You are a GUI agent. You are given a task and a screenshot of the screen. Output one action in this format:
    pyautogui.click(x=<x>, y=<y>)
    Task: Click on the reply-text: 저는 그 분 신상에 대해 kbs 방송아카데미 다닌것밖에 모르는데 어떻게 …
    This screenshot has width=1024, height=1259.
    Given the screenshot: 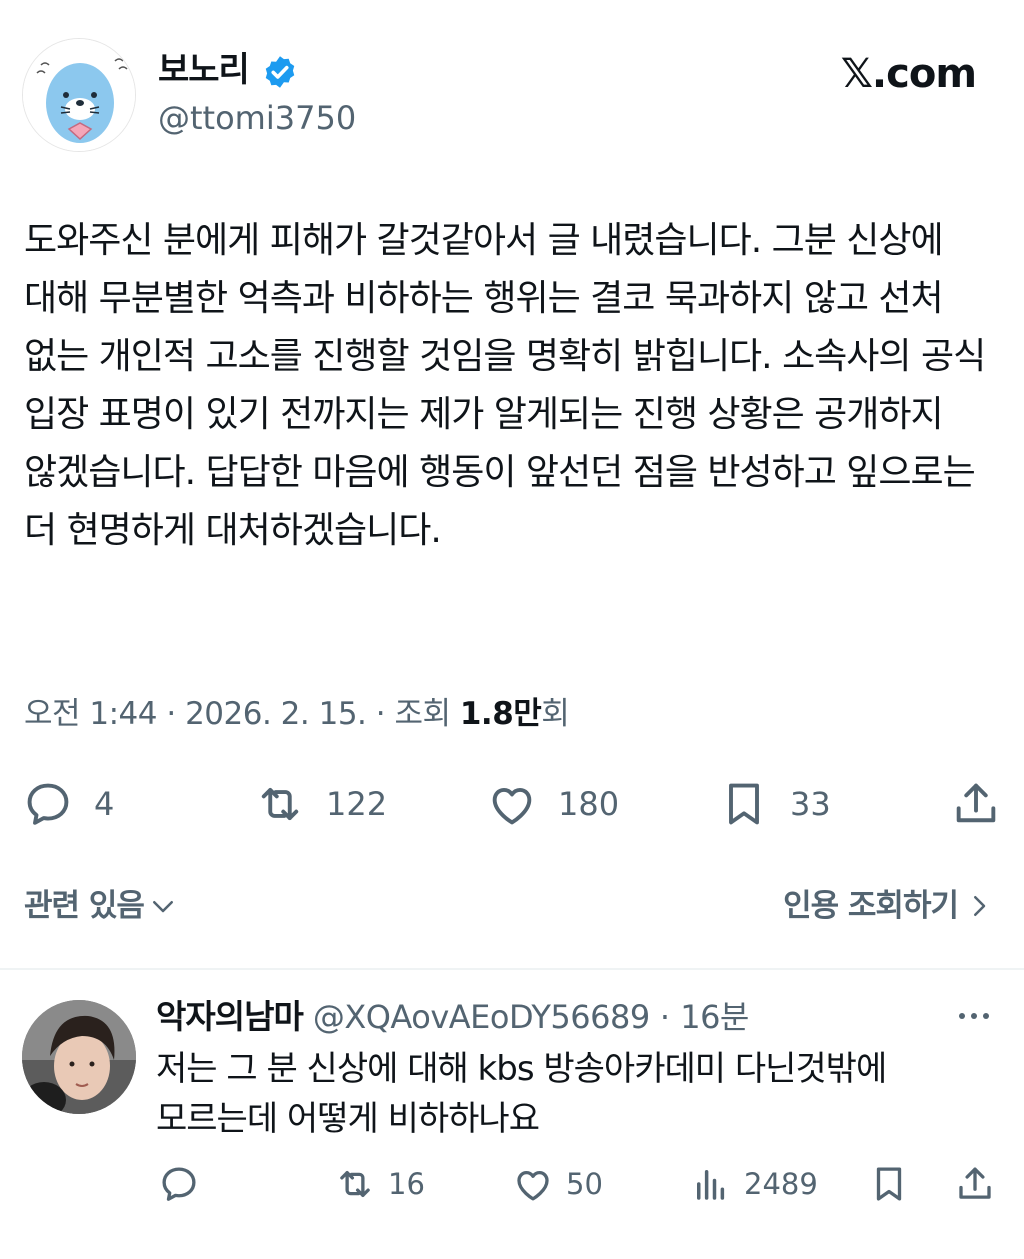 What is the action you would take?
    pyautogui.click(x=521, y=1094)
    